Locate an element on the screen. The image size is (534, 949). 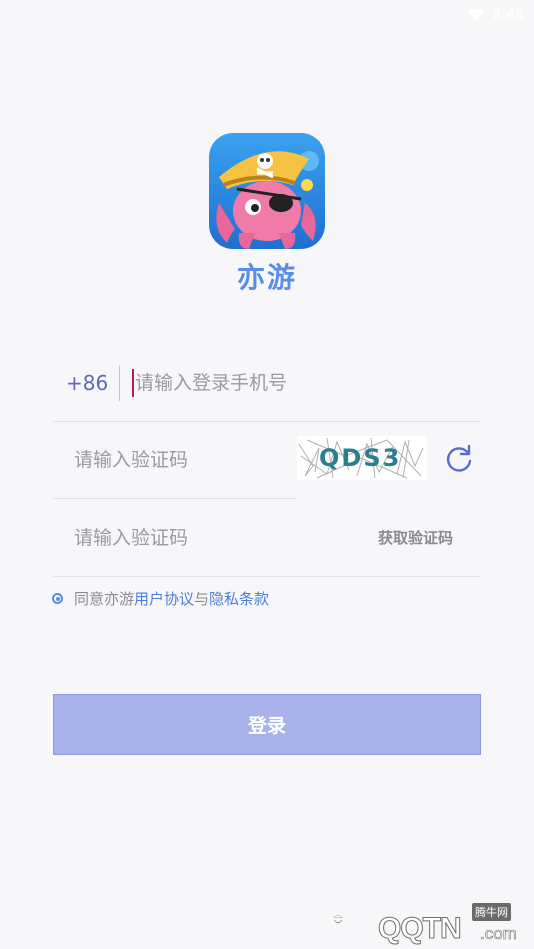
refresh-icon is located at coordinates (459, 458).